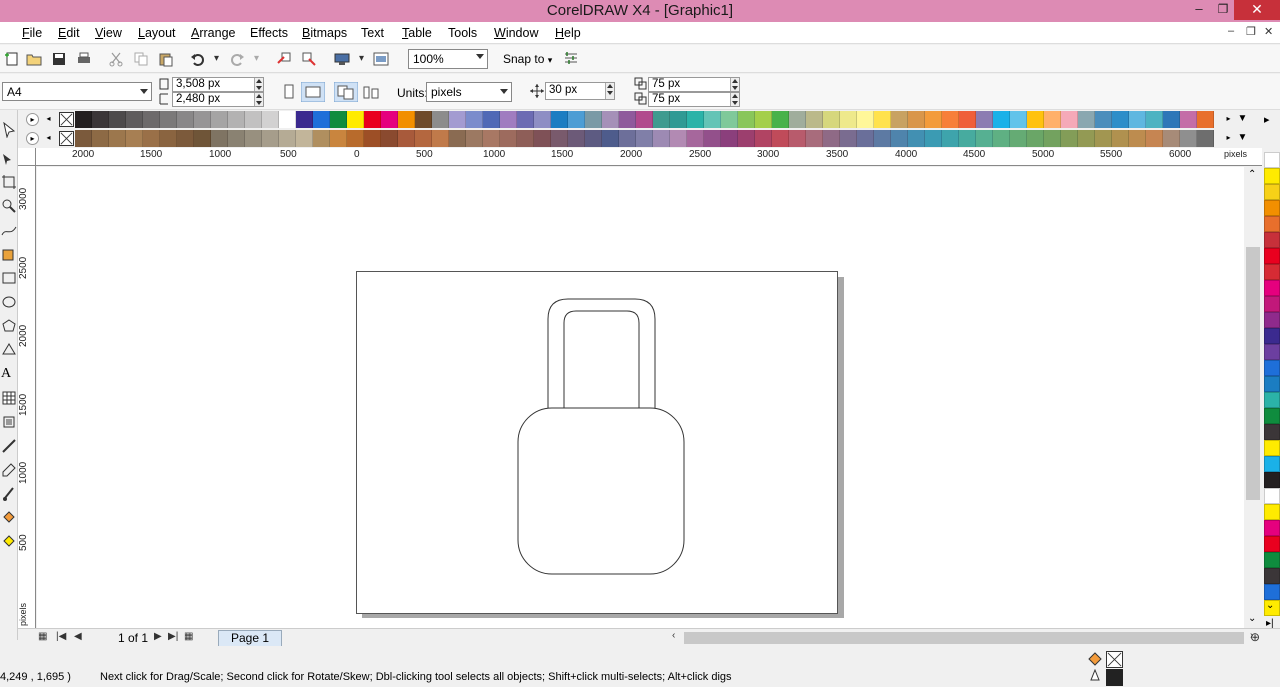  What do you see at coordinates (372, 33) in the screenshot?
I see `menu-text: Text` at bounding box center [372, 33].